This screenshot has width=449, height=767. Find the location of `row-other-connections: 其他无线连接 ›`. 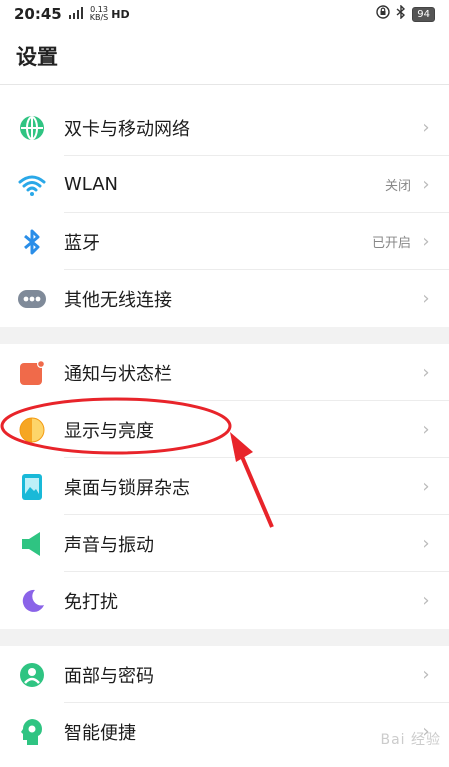

row-other-connections: 其他无线连接 › is located at coordinates (224, 298).